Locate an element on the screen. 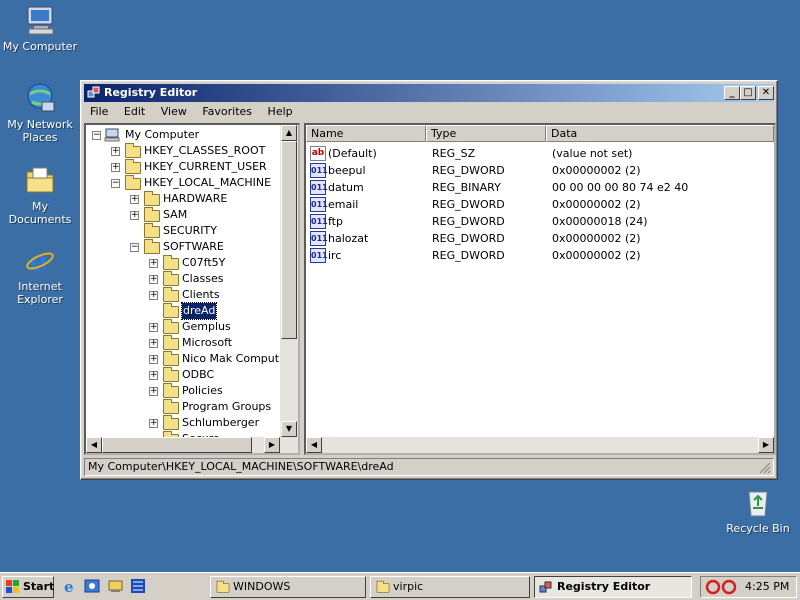 This screenshot has height=600, width=800. value-name: irc is located at coordinates (376, 255).